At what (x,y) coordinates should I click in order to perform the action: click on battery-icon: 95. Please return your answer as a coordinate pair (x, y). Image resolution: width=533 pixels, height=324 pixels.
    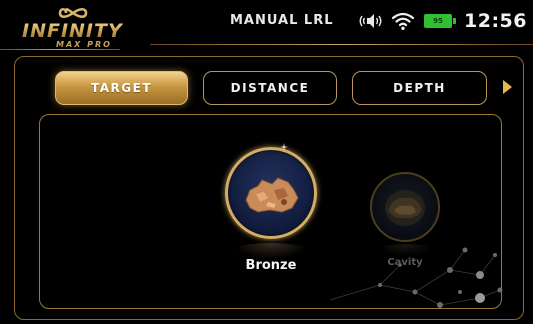
    Looking at the image, I should click on (440, 21).